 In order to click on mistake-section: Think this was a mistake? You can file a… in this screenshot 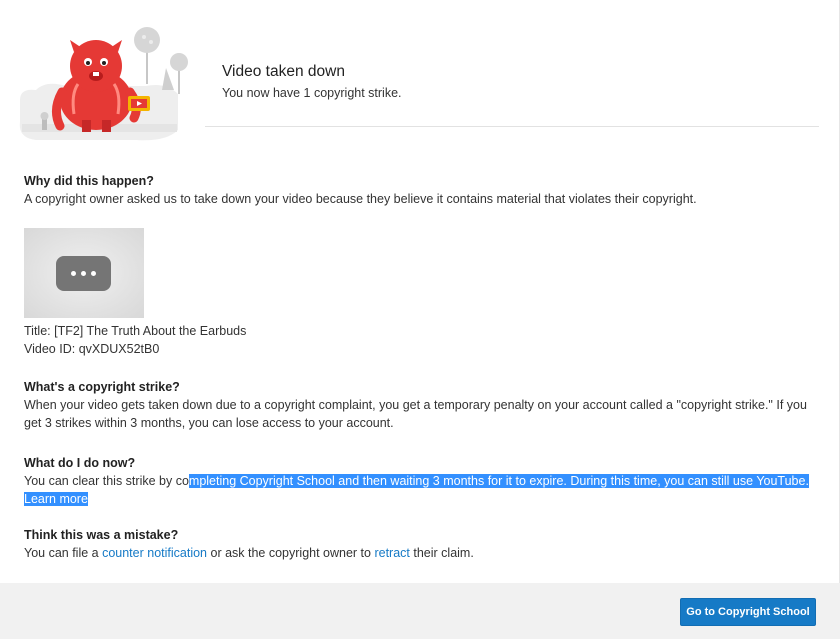, I will do `click(419, 544)`.